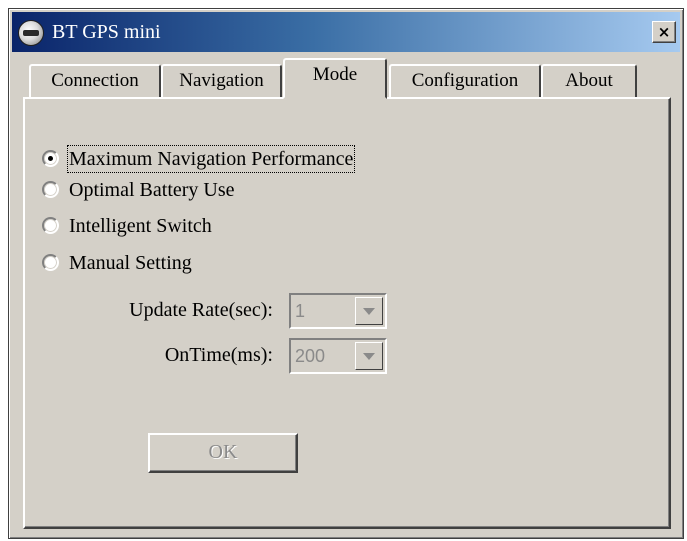 The height and width of the screenshot is (541, 687). Describe the element at coordinates (106, 32) in the screenshot. I see `window-title: BT GPS mini` at that location.